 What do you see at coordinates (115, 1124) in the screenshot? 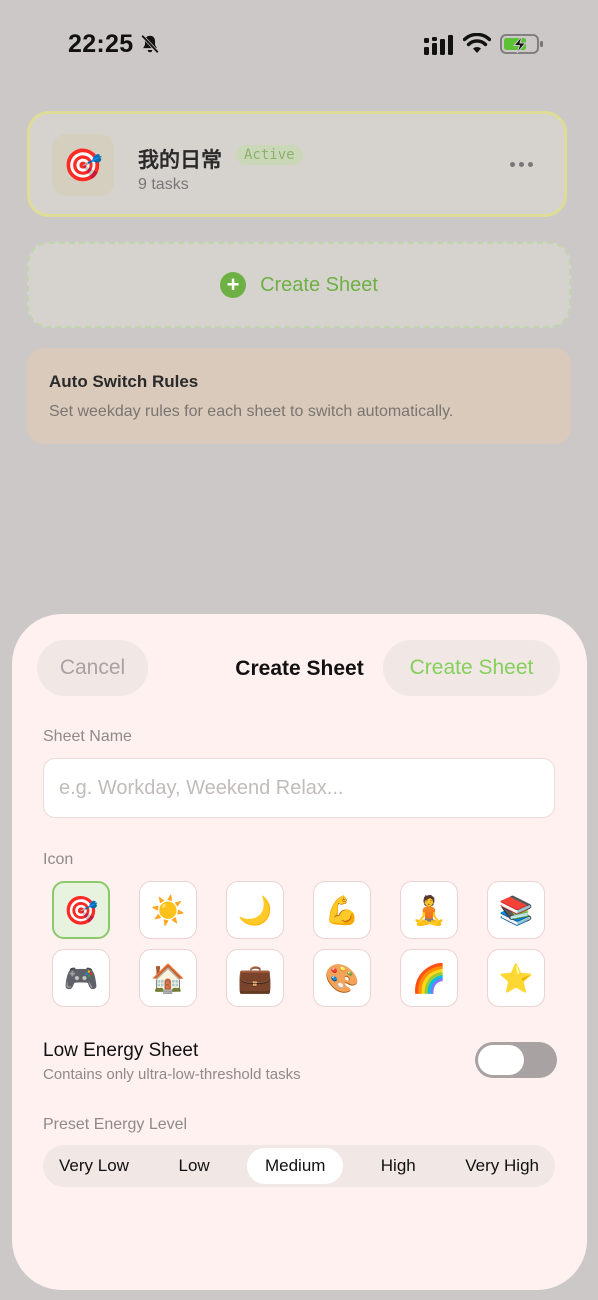
I see `energy-level-label: Preset Energy Level` at bounding box center [115, 1124].